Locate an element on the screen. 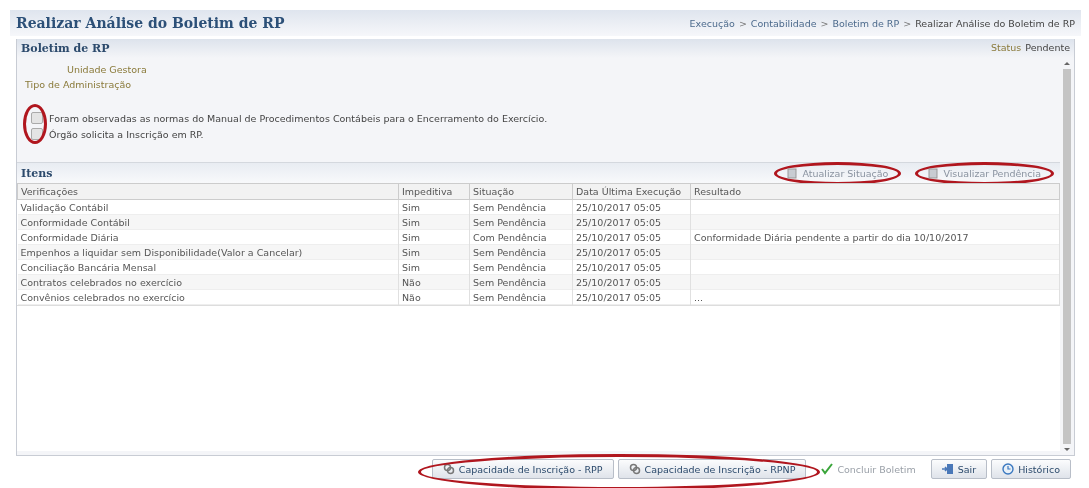 The image size is (1089, 488). breadcrumb-link: Execução is located at coordinates (712, 23).